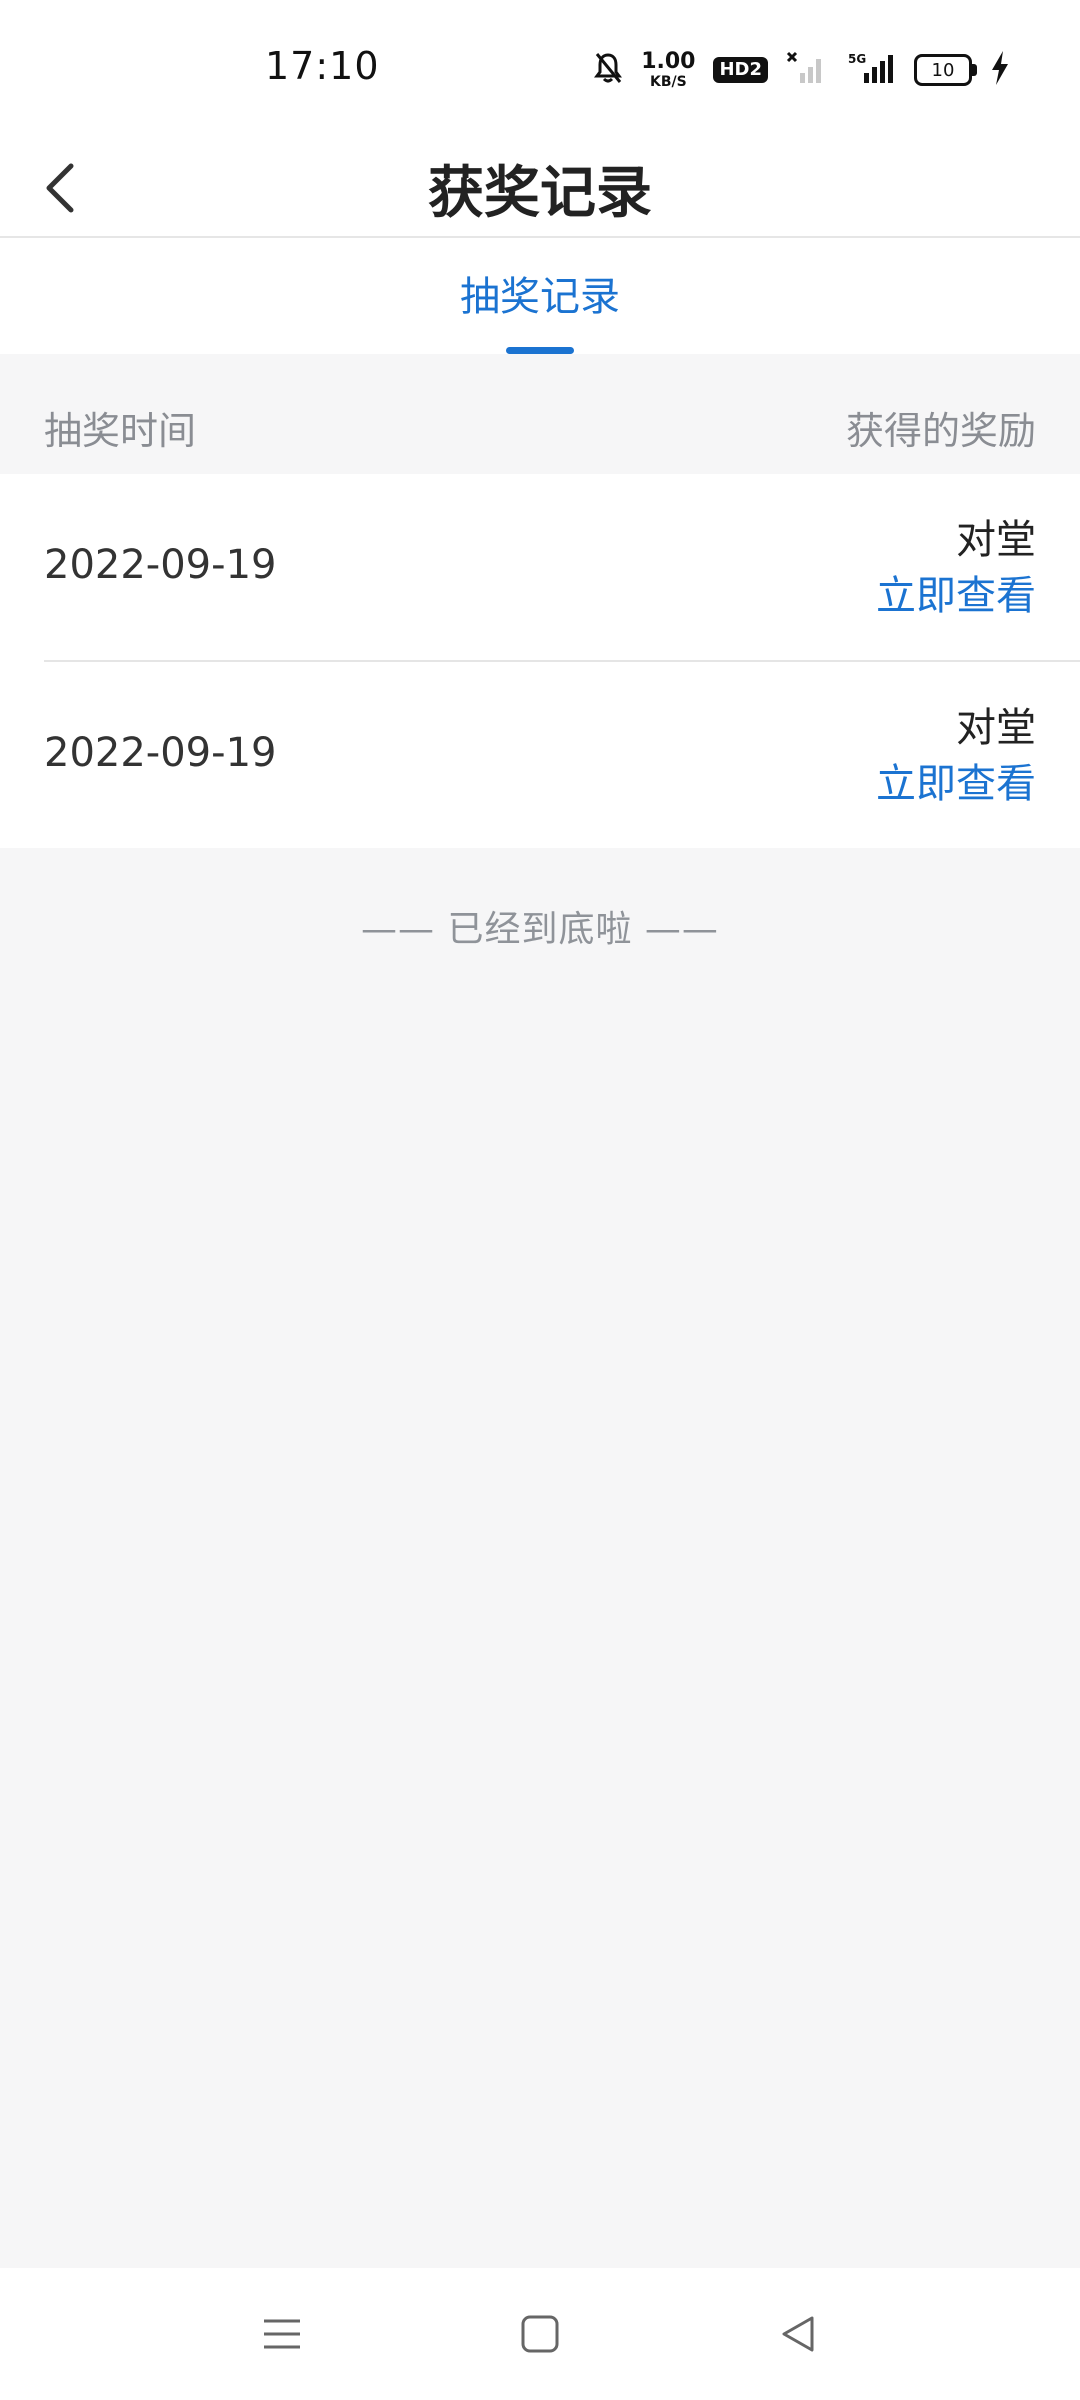 This screenshot has height=2400, width=1080. I want to click on charging-bolt-icon, so click(1000, 70).